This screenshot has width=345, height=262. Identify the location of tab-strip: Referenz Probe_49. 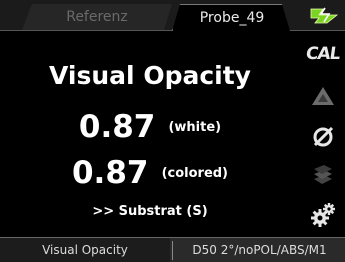
(172, 15).